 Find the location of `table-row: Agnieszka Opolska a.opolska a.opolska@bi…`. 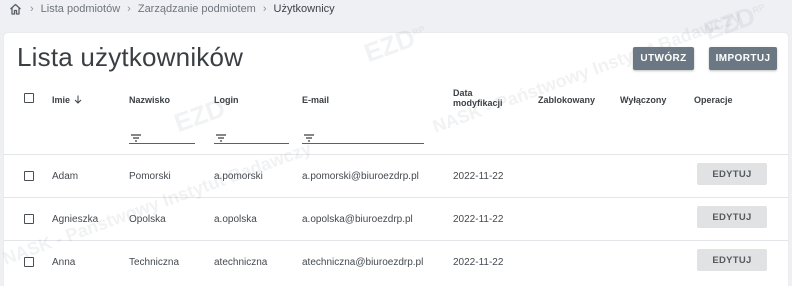

table-row: Agnieszka Opolska a.opolska a.opolska@bi… is located at coordinates (396, 219).